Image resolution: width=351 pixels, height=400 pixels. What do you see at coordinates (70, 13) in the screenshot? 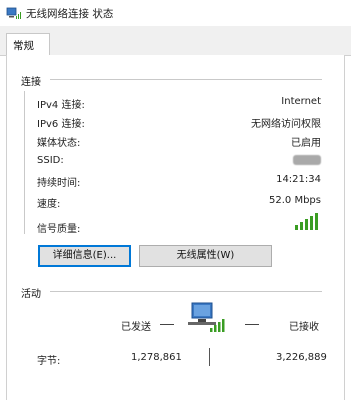
I see `window-title: 无线网络连接 状态` at bounding box center [70, 13].